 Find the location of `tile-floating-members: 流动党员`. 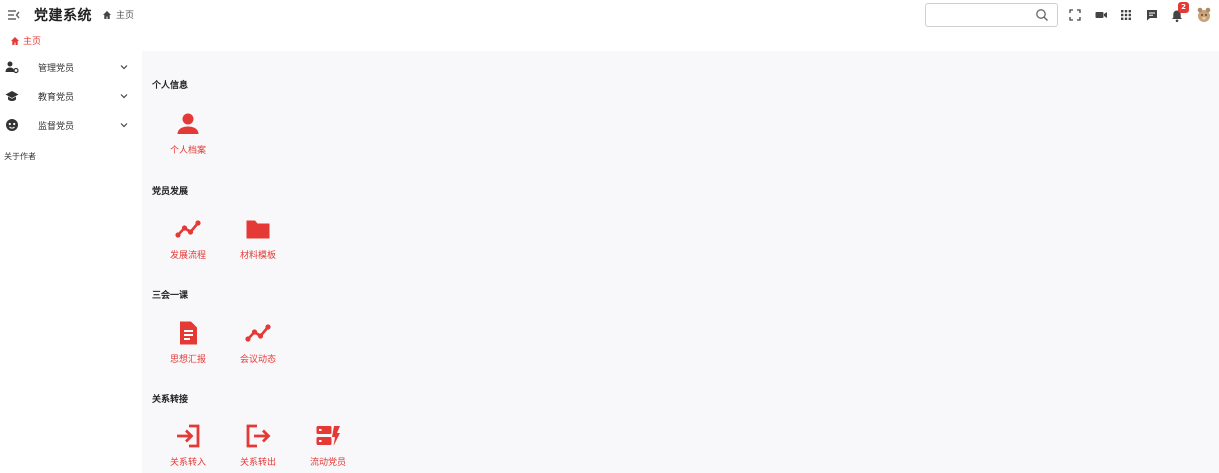

tile-floating-members: 流动党员 is located at coordinates (328, 448).